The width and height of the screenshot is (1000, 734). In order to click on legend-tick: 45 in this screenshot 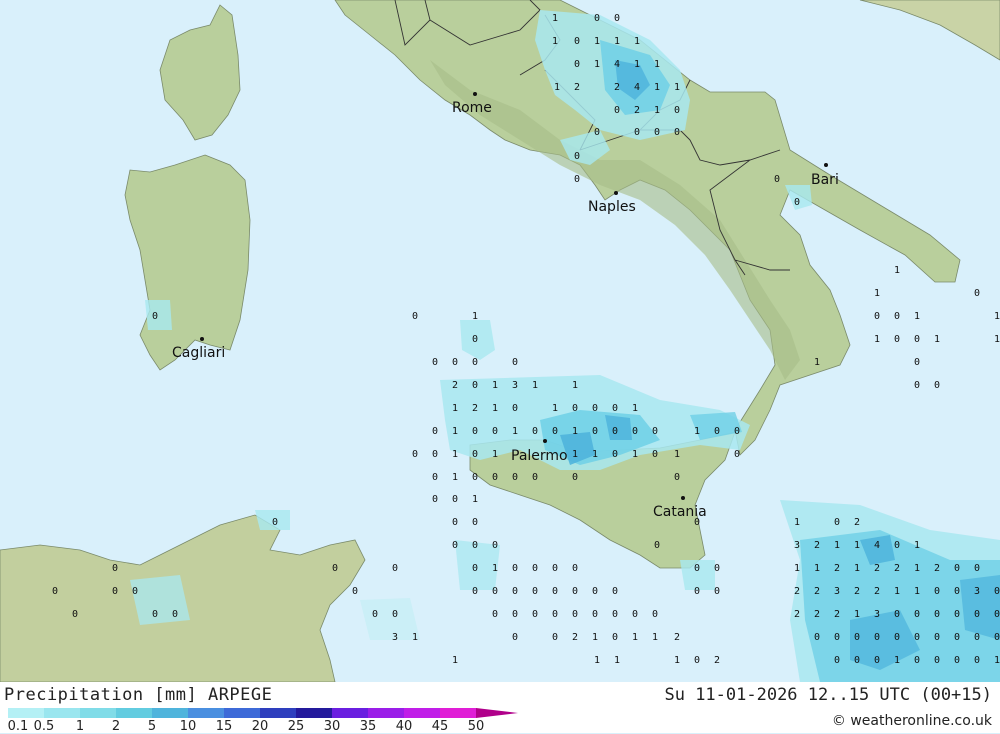, I will do `click(440, 726)`.